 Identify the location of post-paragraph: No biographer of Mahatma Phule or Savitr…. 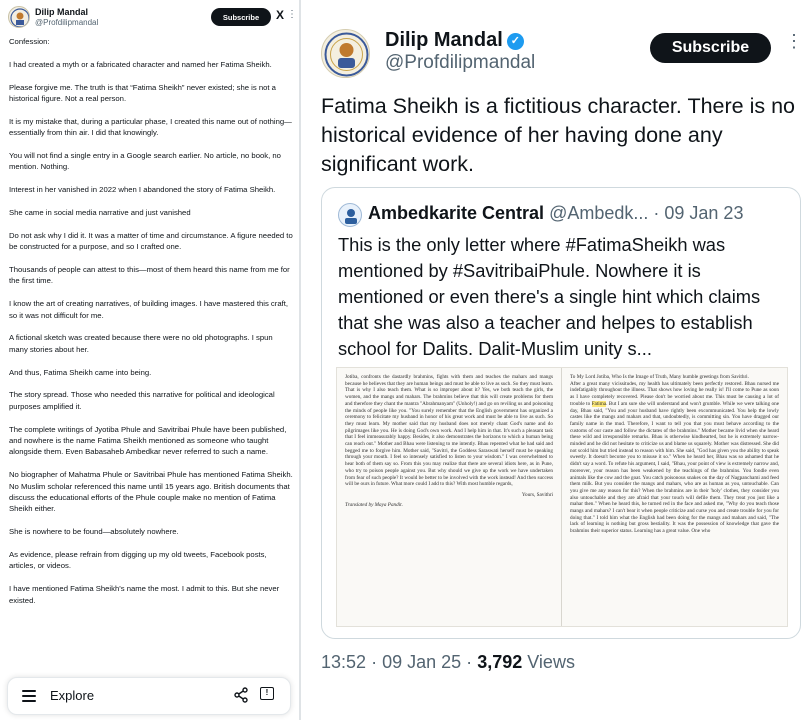
(151, 492).